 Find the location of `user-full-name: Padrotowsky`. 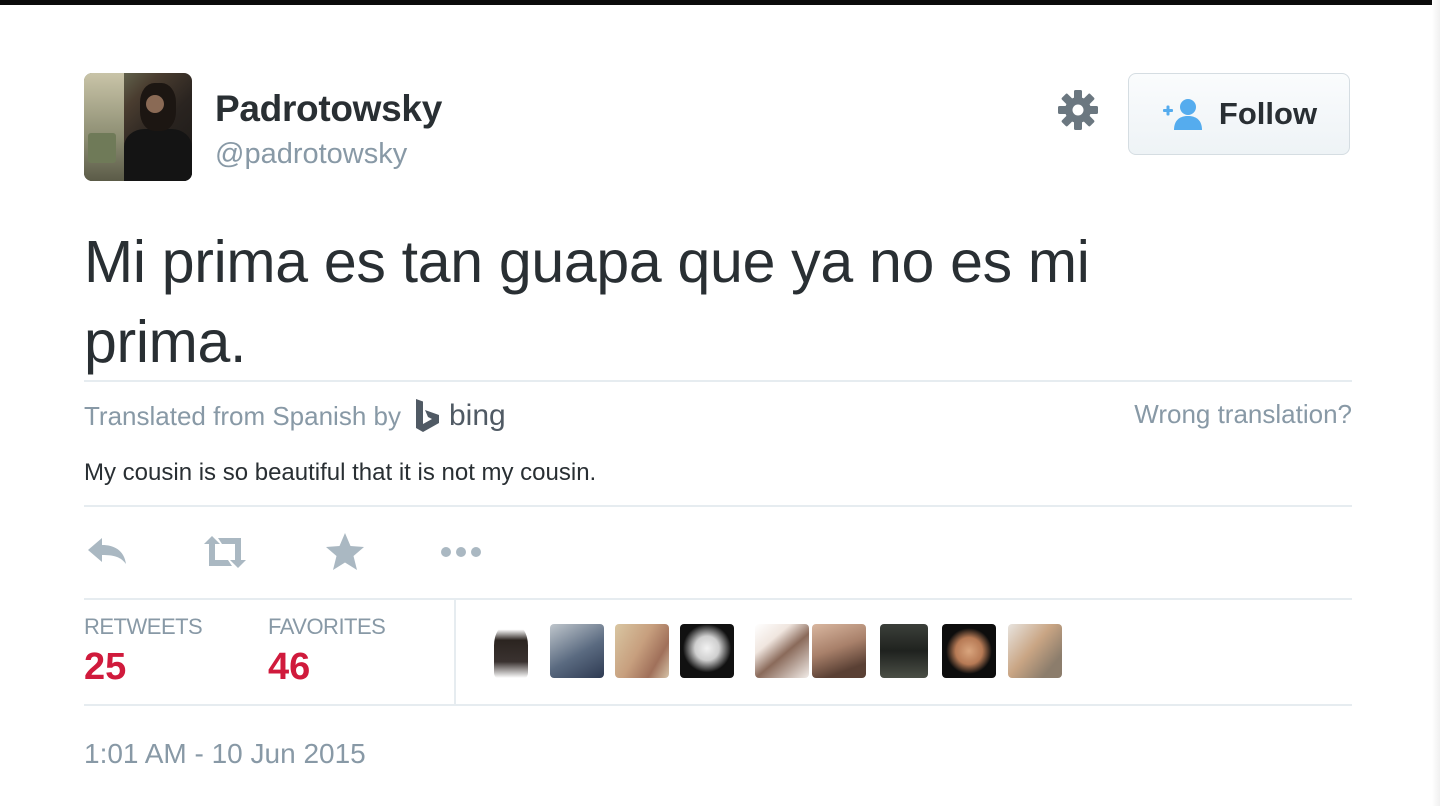

user-full-name: Padrotowsky is located at coordinates (328, 109).